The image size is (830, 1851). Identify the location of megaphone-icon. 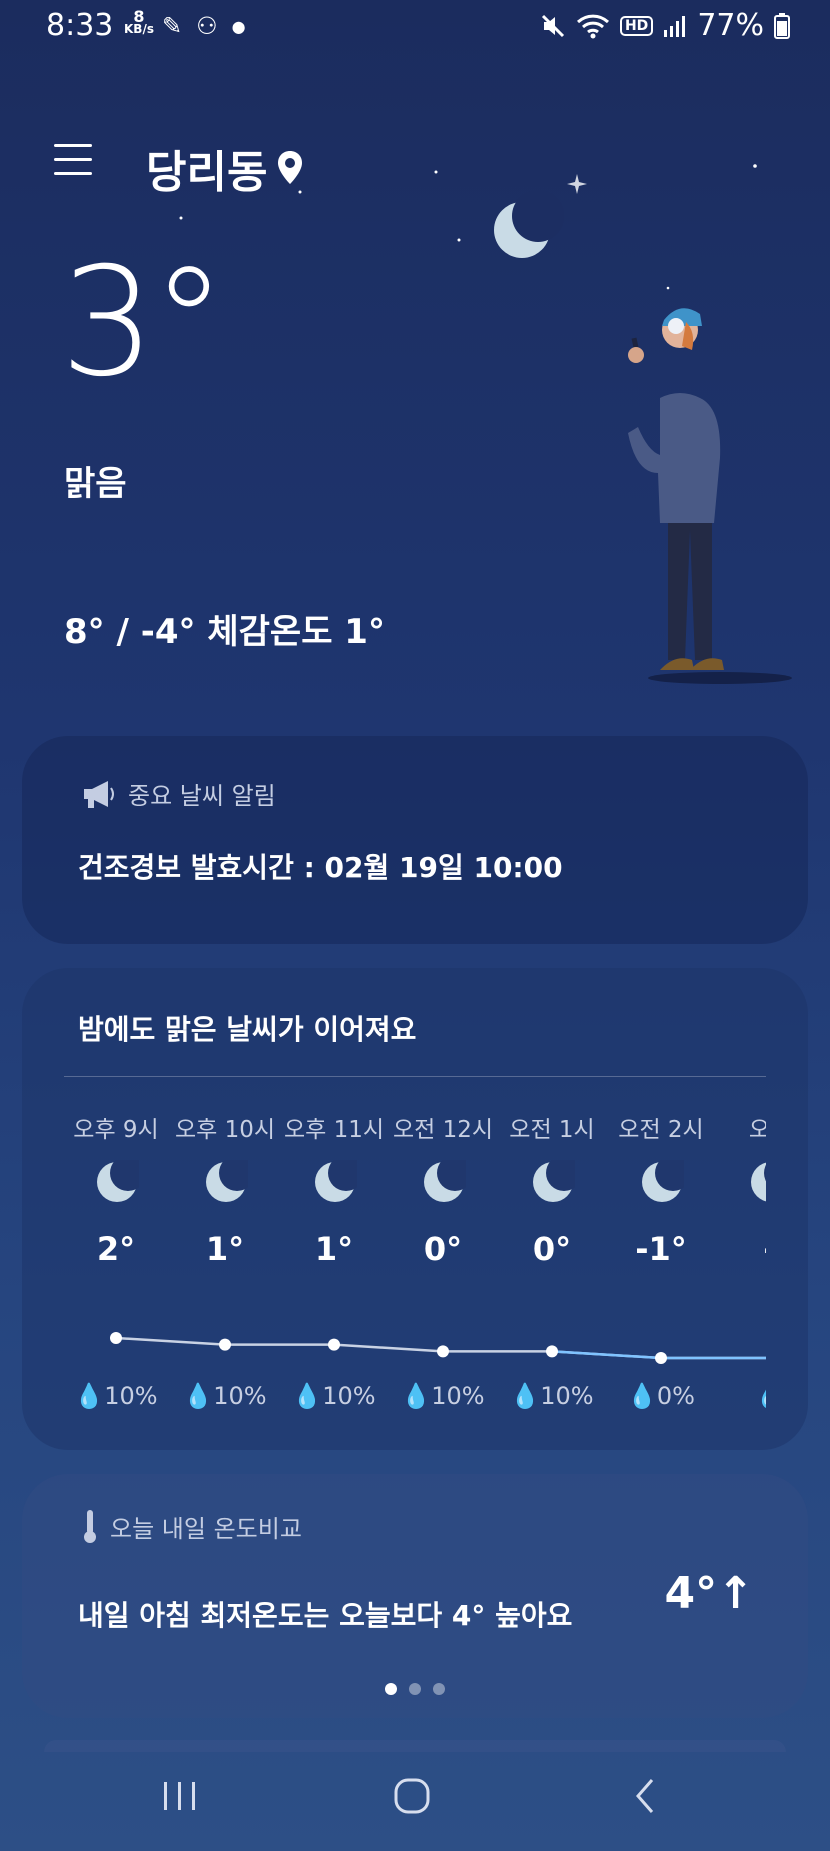
(99, 794).